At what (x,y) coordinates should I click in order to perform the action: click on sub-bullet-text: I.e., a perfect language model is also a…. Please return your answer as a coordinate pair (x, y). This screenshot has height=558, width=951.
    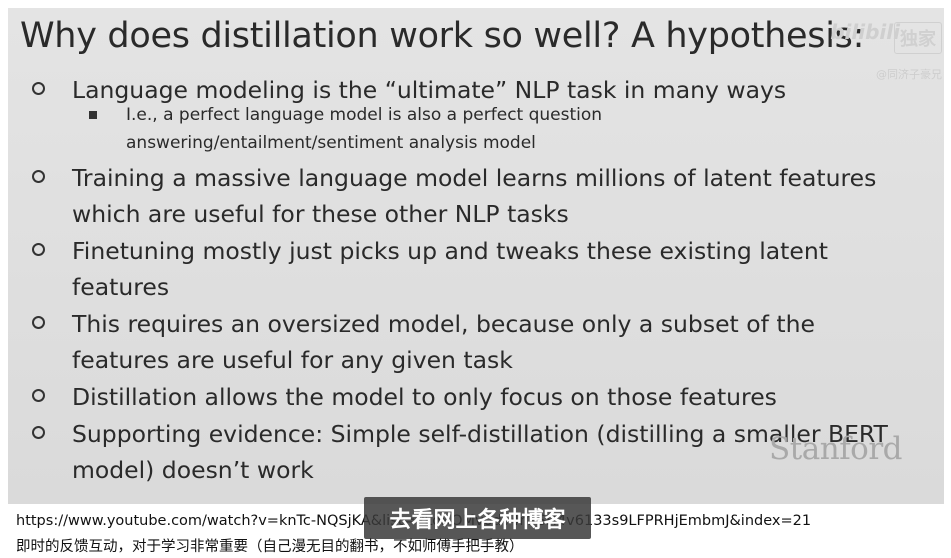
    Looking at the image, I should click on (364, 129).